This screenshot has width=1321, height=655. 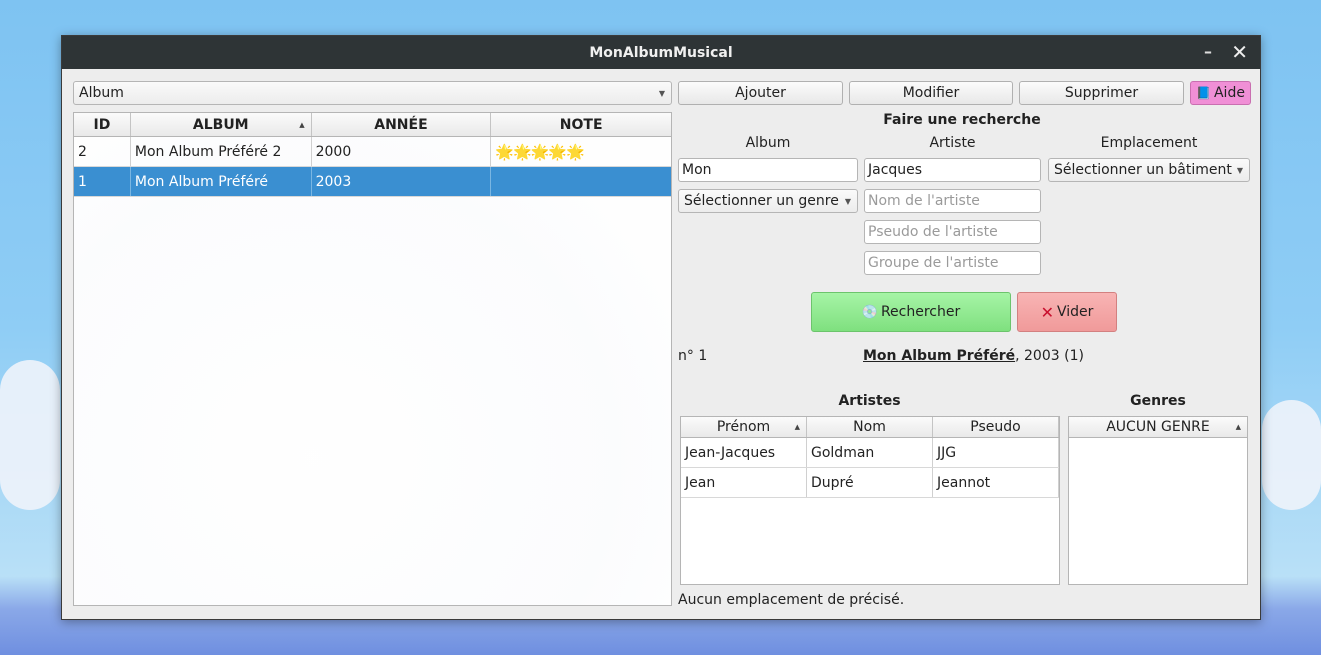 I want to click on cell-album: Mon Album Préféré 2, so click(x=221, y=151).